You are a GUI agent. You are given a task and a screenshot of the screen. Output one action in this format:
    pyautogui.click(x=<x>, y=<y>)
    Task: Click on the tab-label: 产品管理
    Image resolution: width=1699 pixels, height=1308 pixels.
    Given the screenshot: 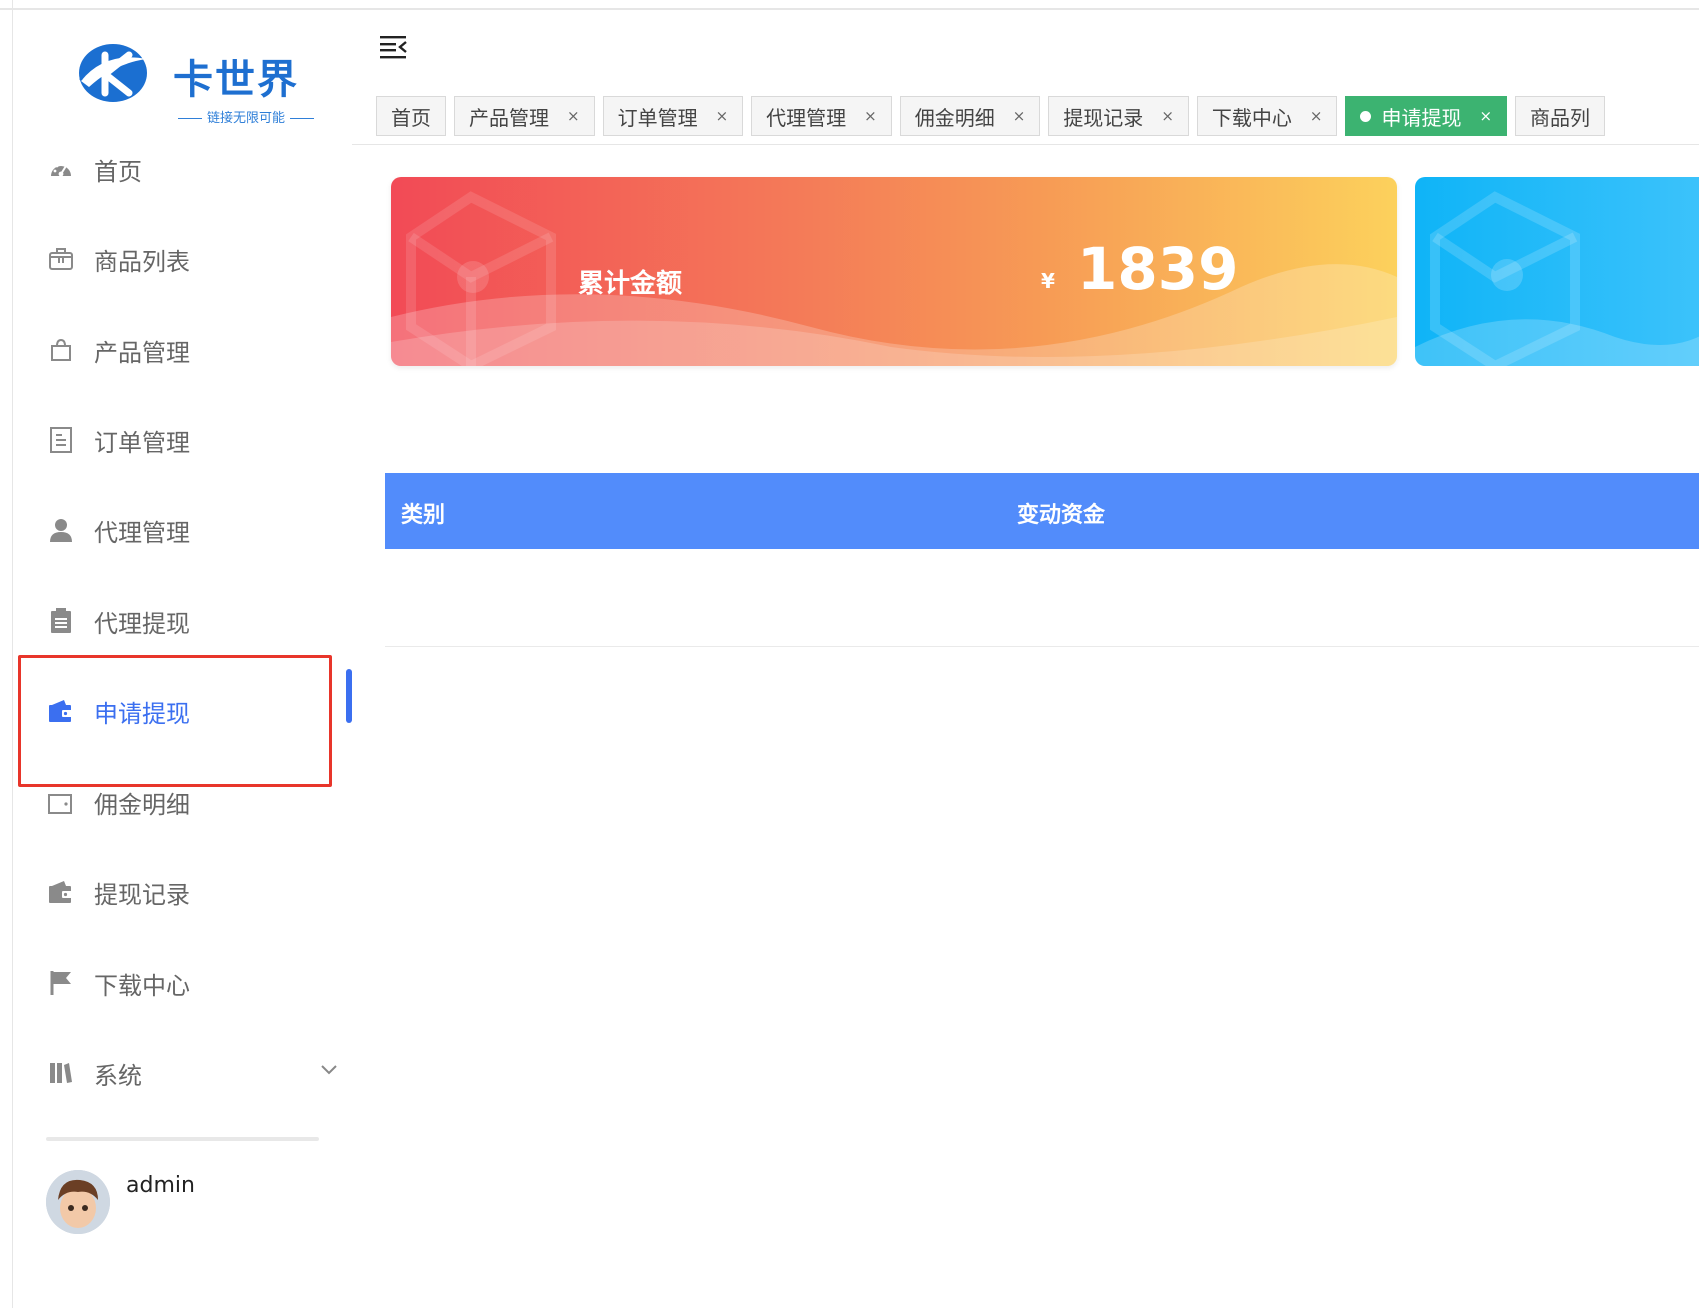 What is the action you would take?
    pyautogui.click(x=509, y=117)
    